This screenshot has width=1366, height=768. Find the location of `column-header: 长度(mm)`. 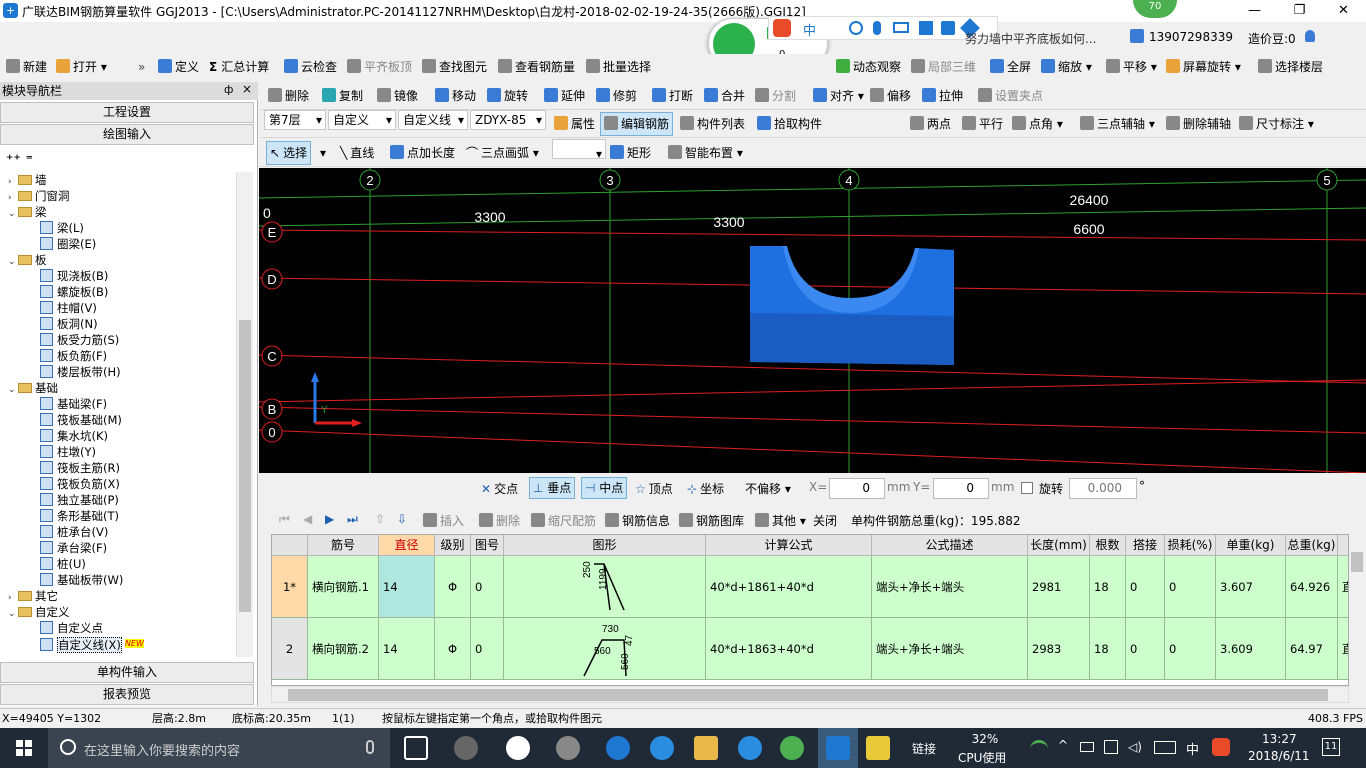

column-header: 长度(mm) is located at coordinates (1059, 545).